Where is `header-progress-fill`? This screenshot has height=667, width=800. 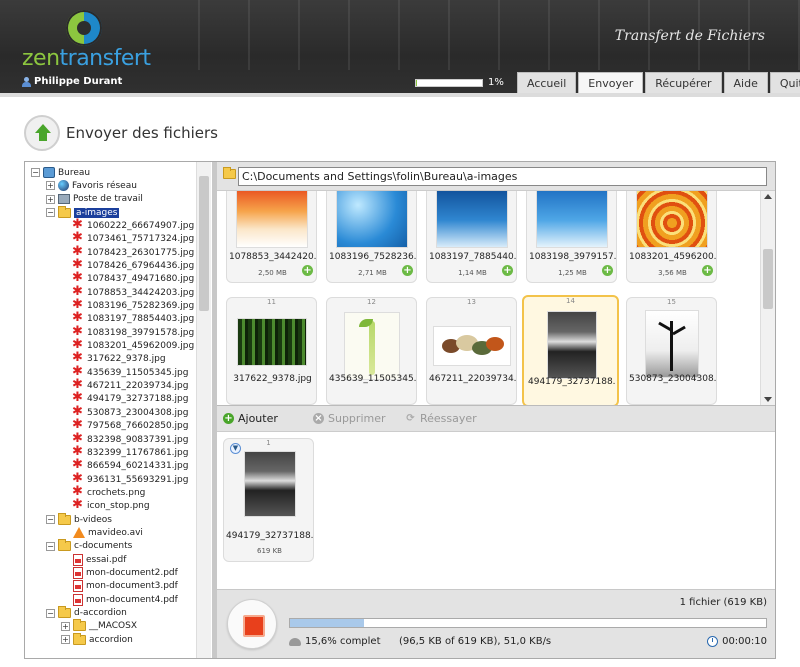 header-progress-fill is located at coordinates (416, 83).